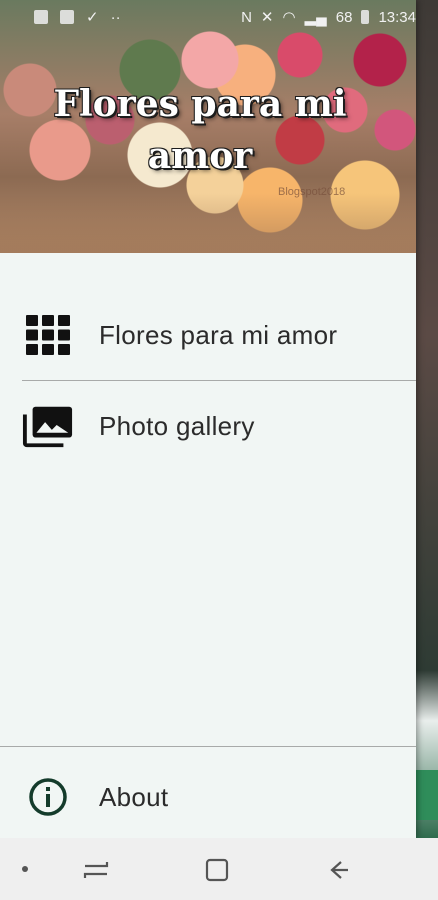 The image size is (438, 900). What do you see at coordinates (67, 17) in the screenshot?
I see `dropbox-icon` at bounding box center [67, 17].